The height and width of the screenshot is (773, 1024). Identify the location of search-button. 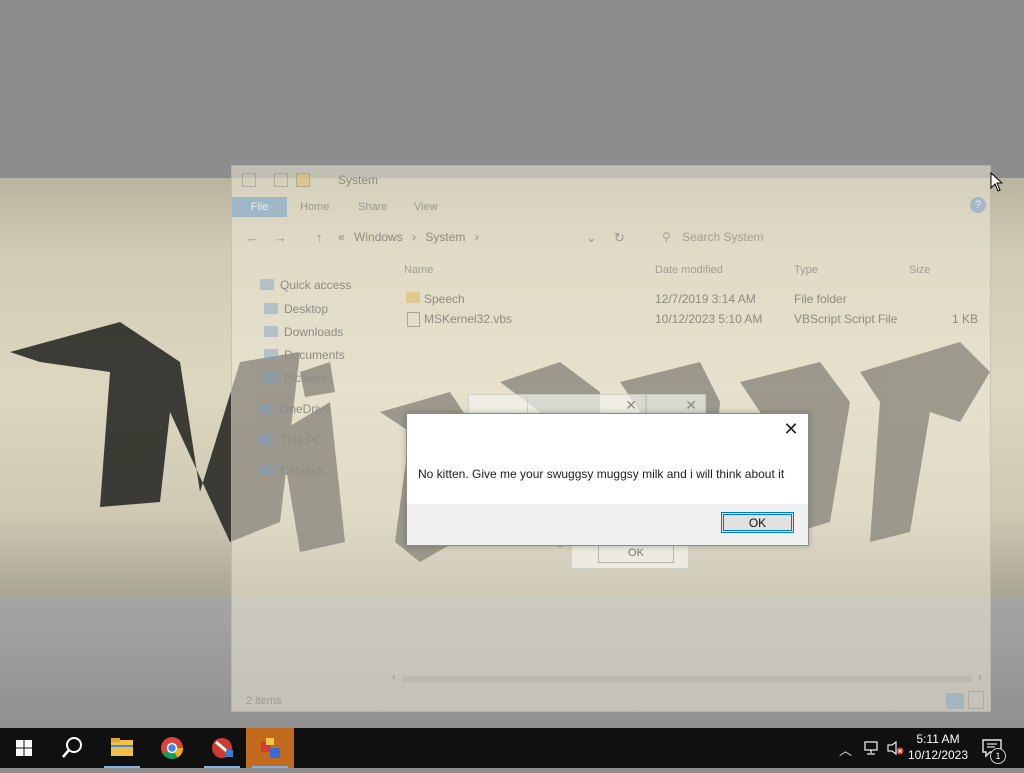
(72, 748).